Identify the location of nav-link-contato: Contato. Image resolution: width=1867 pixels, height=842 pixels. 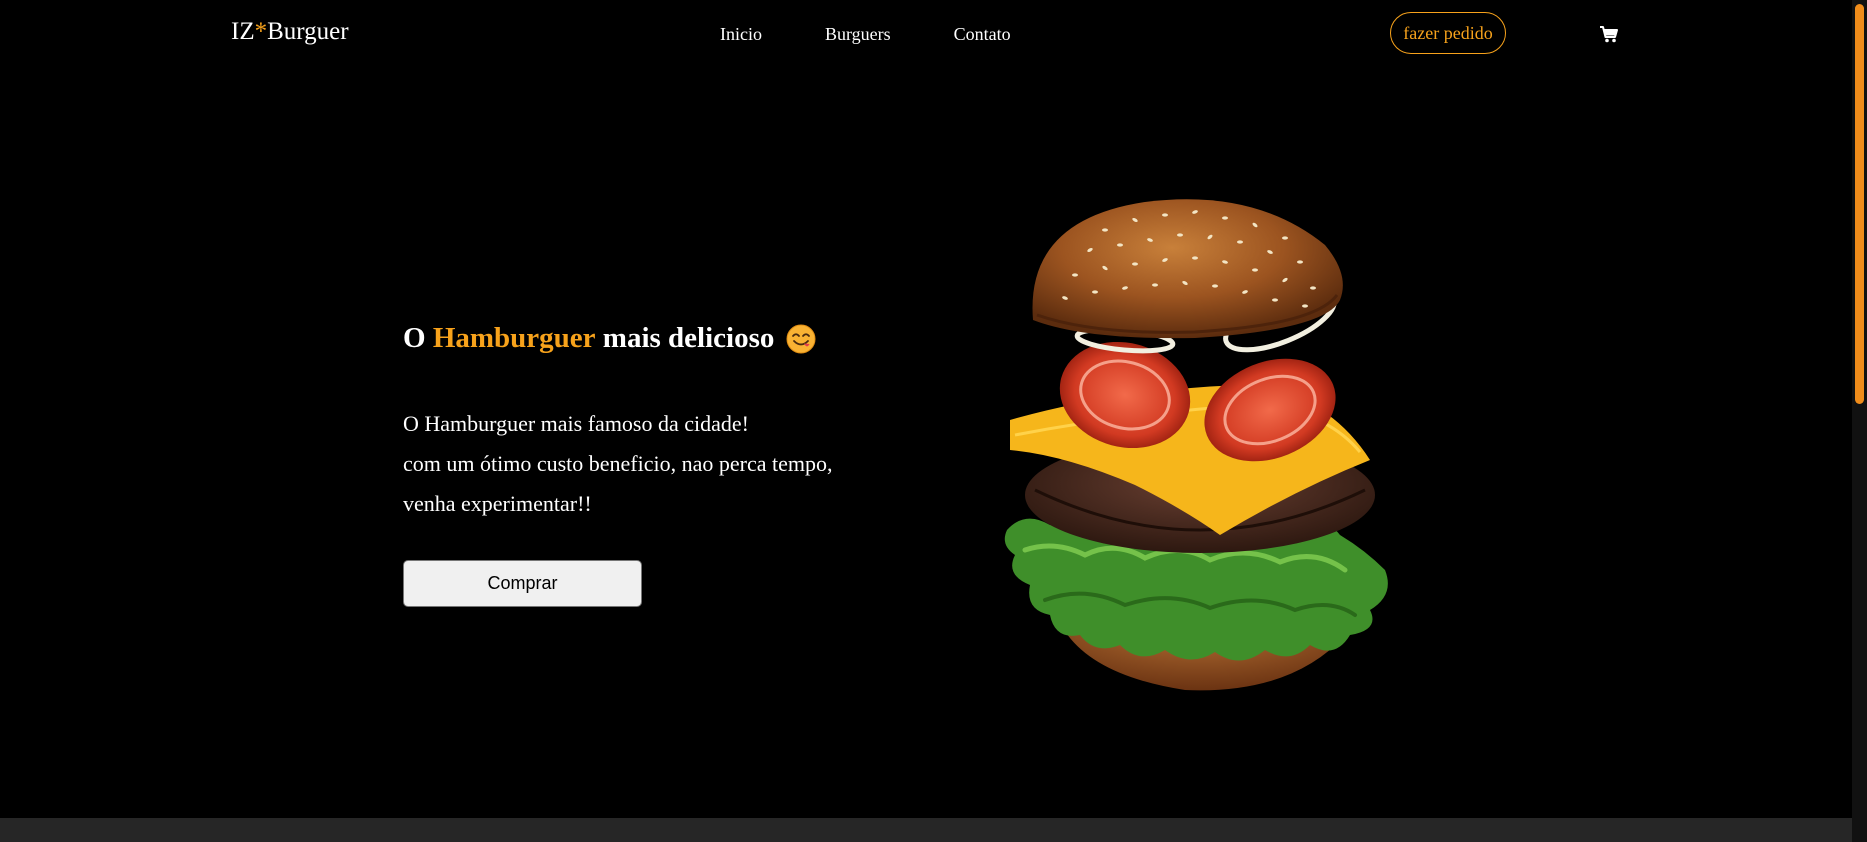
(982, 34).